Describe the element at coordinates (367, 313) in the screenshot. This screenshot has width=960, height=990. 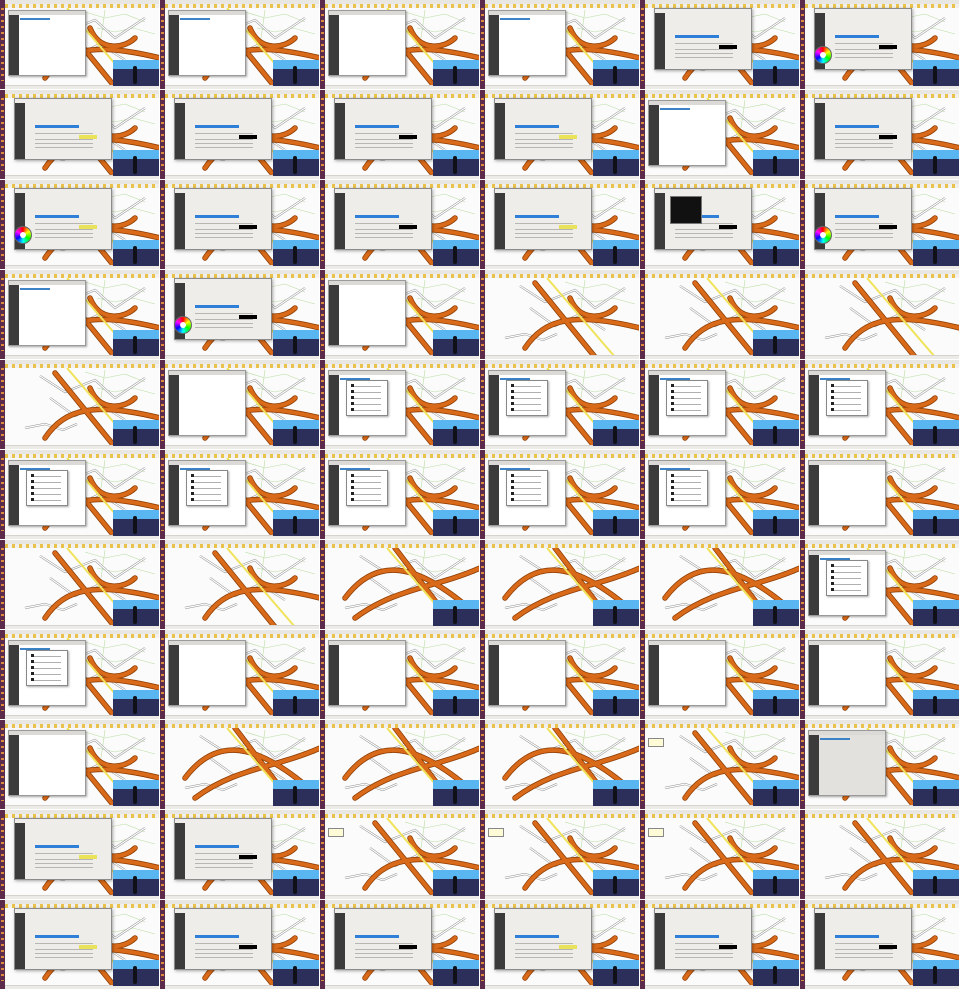
I see `layers-panel` at that location.